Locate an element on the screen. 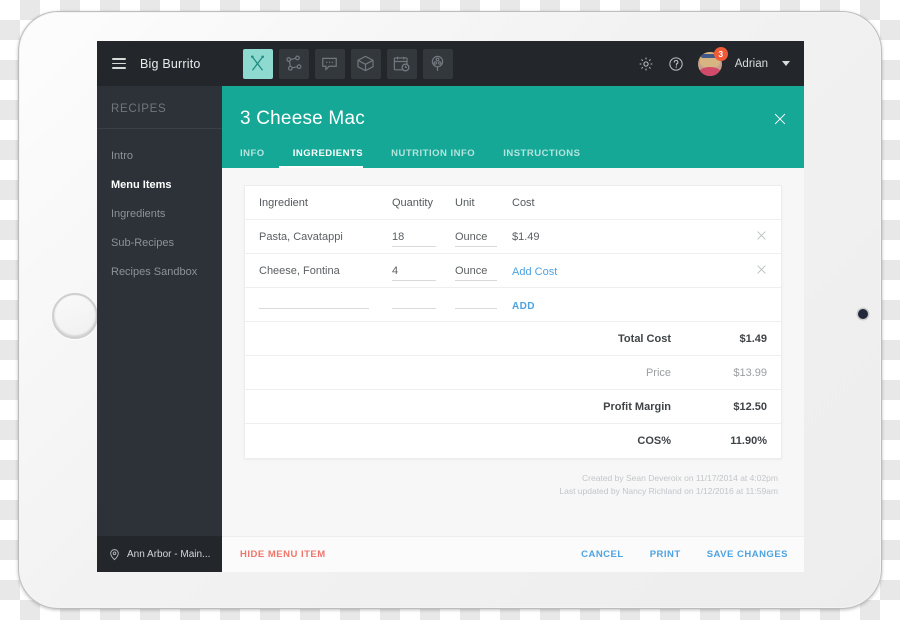 The image size is (900, 620). summary-label: Price is located at coordinates (658, 372).